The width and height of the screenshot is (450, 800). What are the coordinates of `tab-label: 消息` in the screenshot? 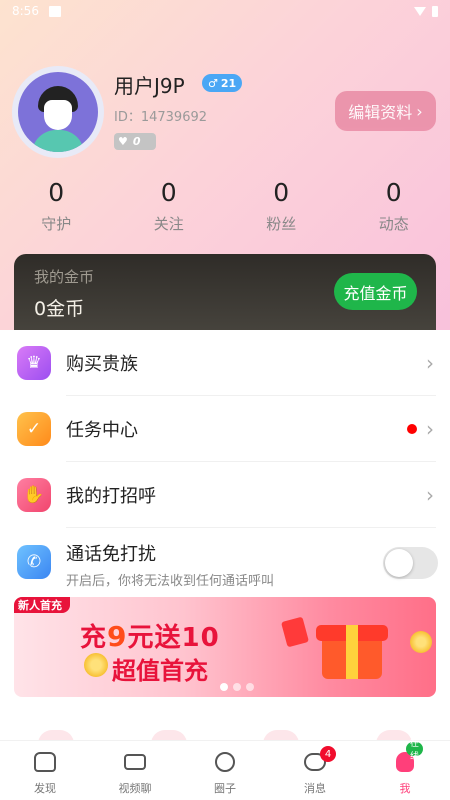 It's located at (315, 788).